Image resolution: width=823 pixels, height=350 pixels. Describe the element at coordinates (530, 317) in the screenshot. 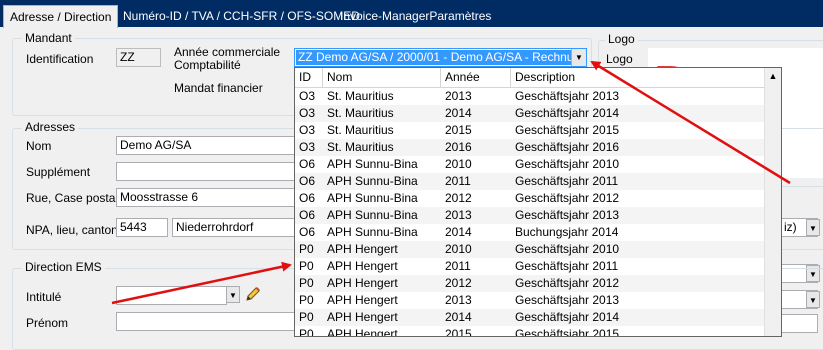

I see `table-row: P0 APH Hengert 2014 Geschäftsjahr 2014` at that location.